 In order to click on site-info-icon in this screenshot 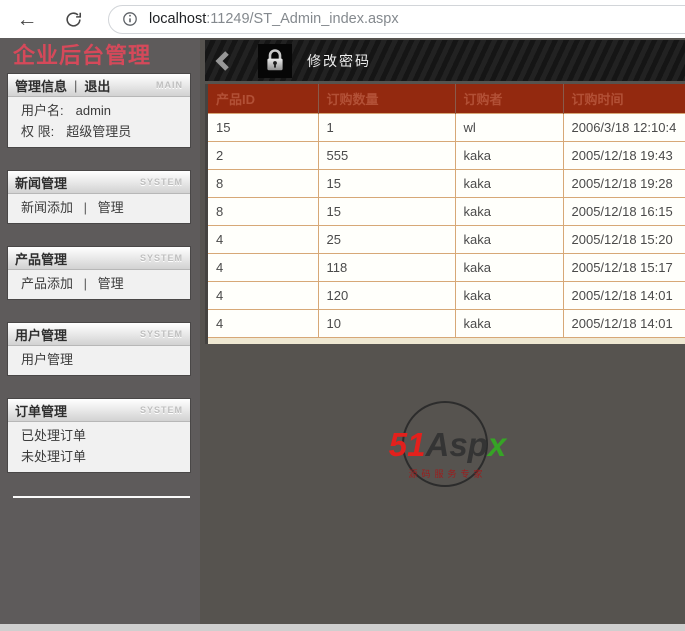, I will do `click(130, 19)`.